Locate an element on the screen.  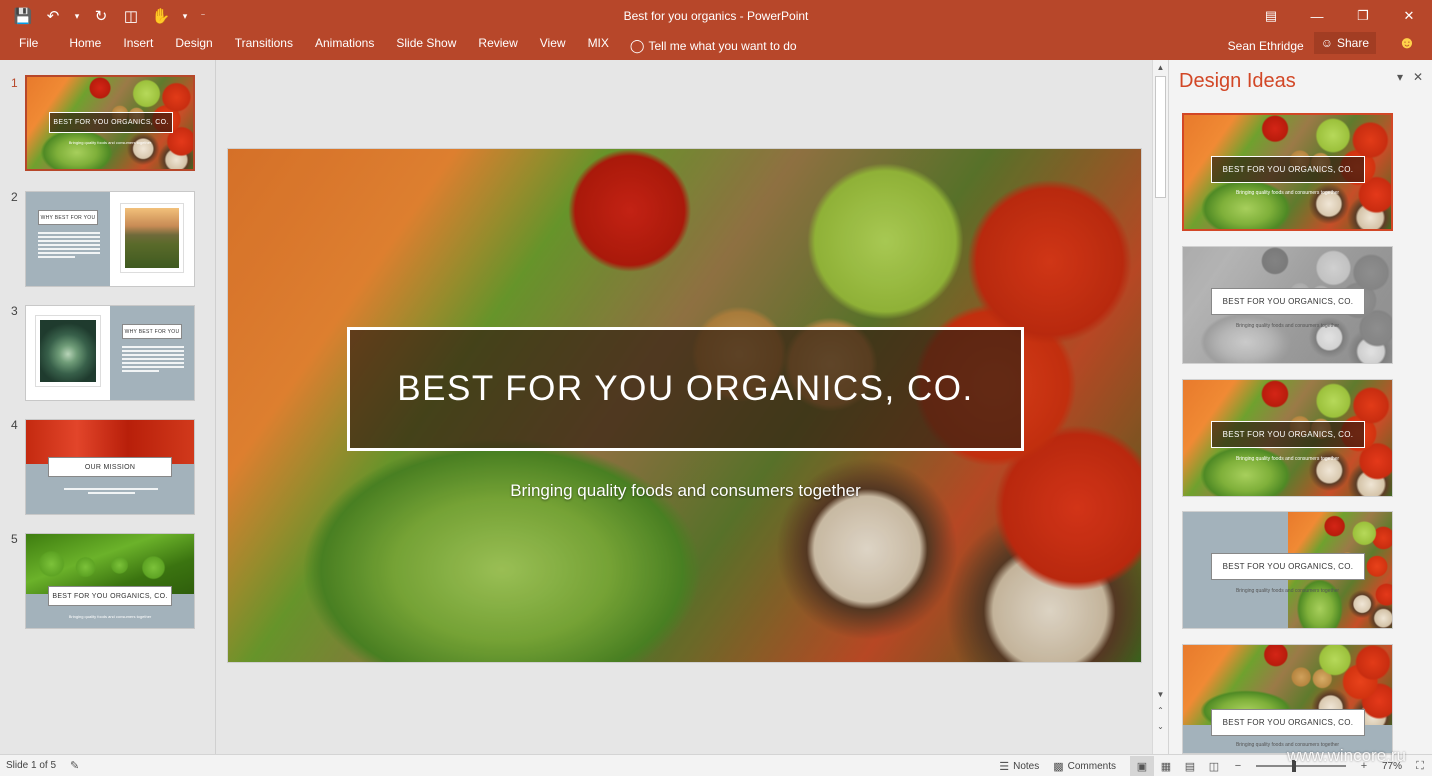
share-button: ☺ Share is located at coordinates (1344, 43).